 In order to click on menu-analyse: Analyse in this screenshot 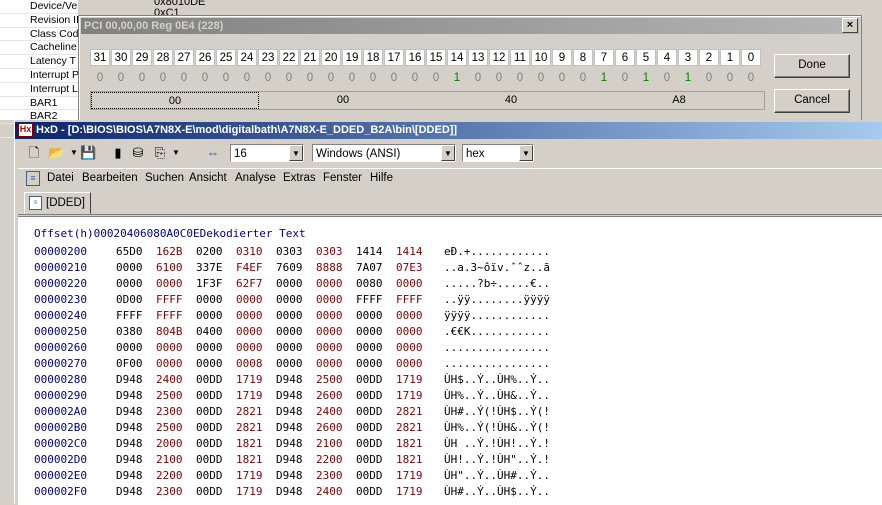, I will do `click(255, 178)`.